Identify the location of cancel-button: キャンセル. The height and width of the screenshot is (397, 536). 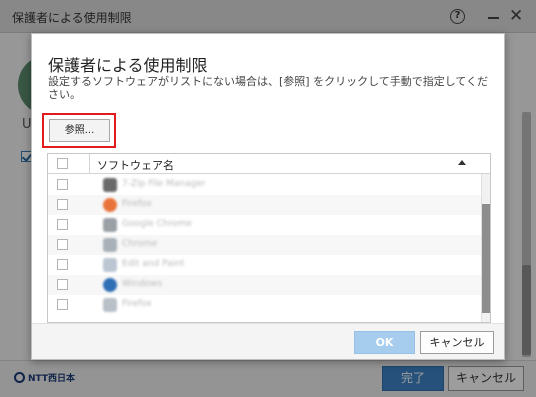
(457, 342).